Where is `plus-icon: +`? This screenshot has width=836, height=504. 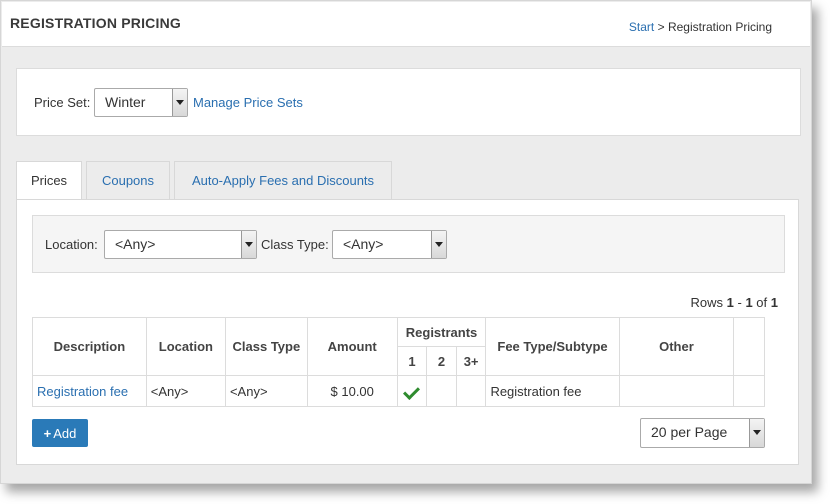 plus-icon: + is located at coordinates (47, 433).